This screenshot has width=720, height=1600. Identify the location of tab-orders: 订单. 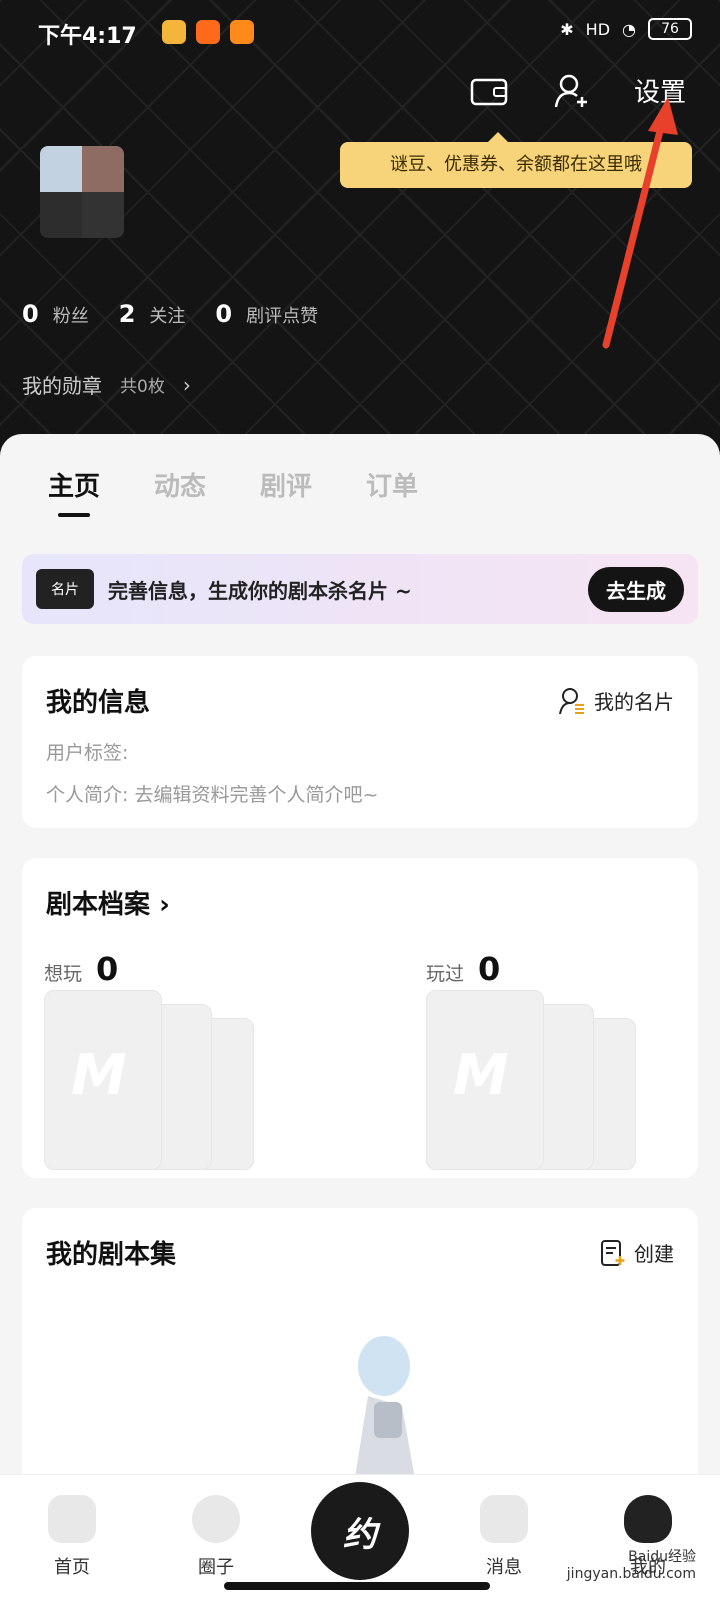
(392, 484).